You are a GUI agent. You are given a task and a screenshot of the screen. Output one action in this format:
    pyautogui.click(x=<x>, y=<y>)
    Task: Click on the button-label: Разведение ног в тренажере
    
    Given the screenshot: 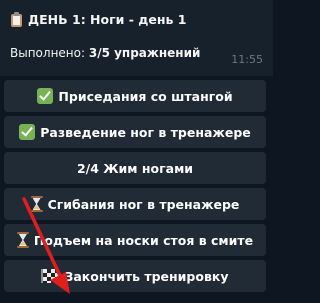 What is the action you would take?
    pyautogui.click(x=145, y=132)
    